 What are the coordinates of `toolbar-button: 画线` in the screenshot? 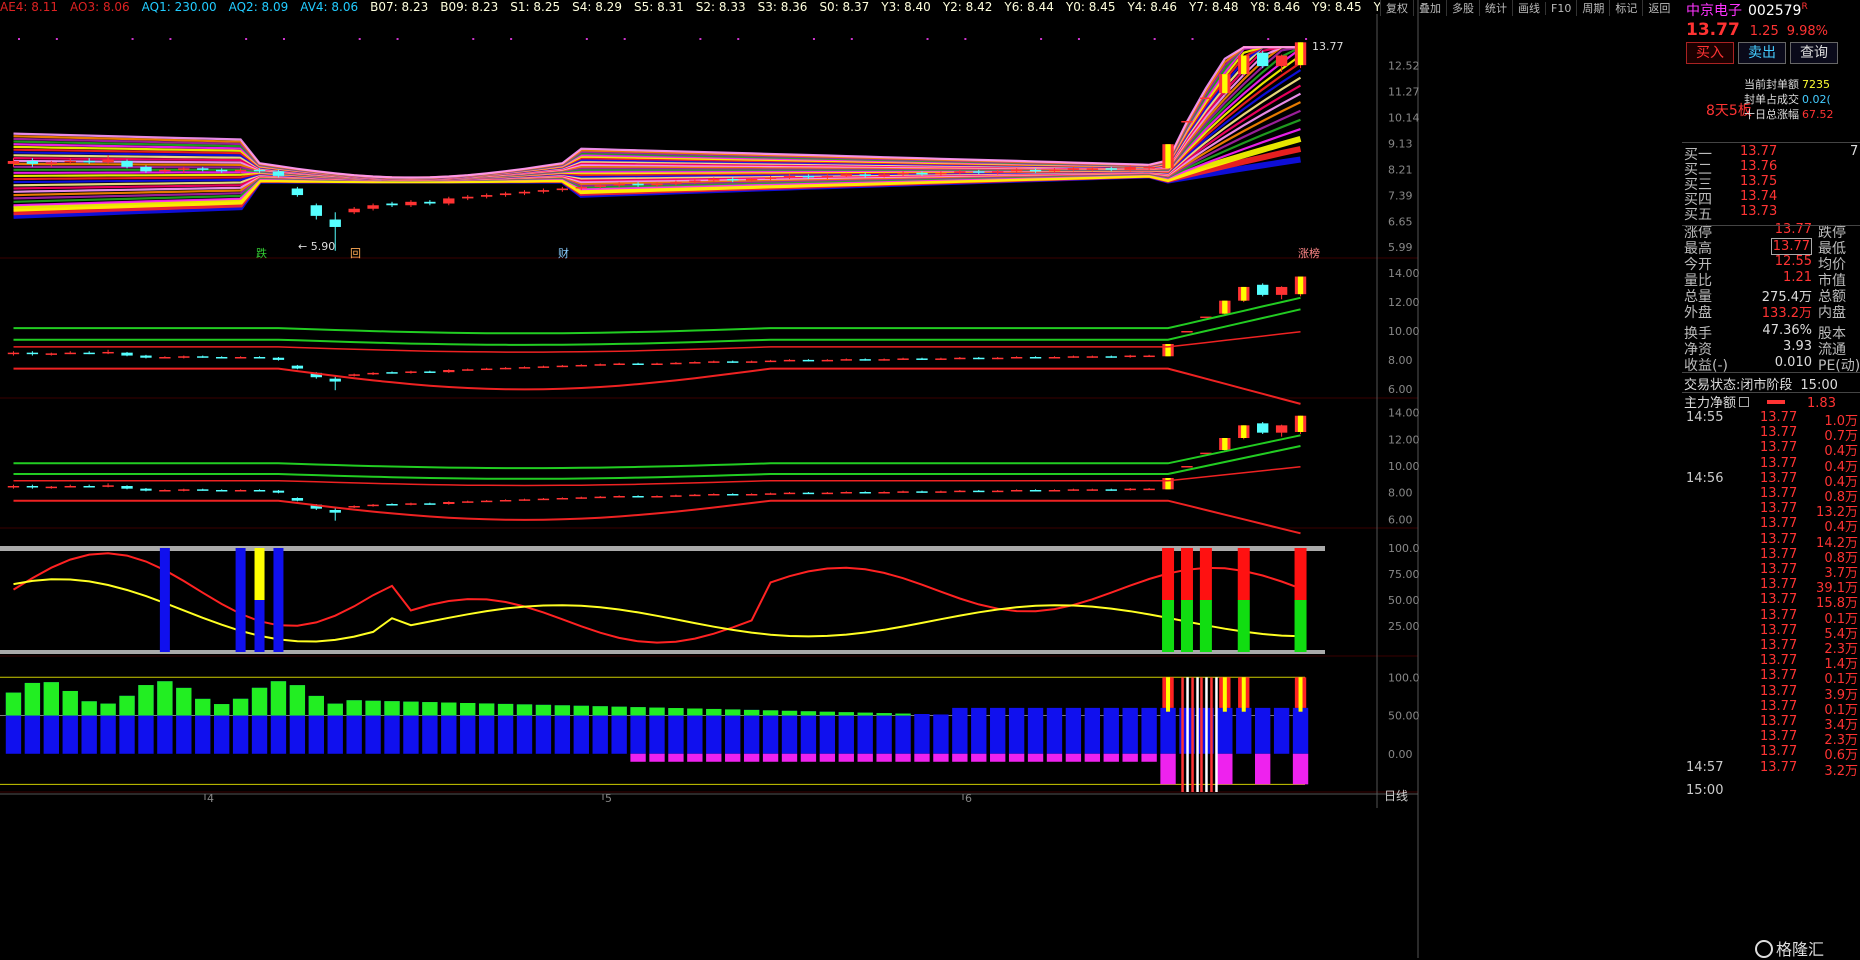 It's located at (1528, 8).